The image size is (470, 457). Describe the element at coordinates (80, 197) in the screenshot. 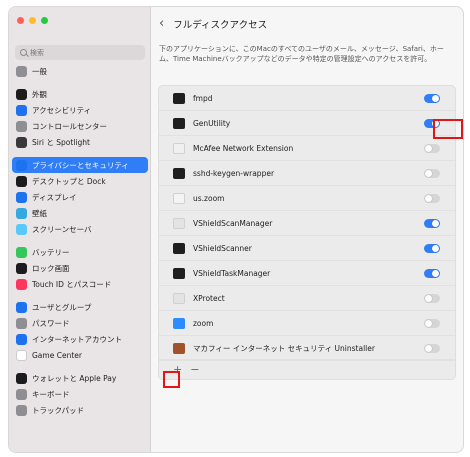

I see `sidebar-item: ディスプレイ` at that location.